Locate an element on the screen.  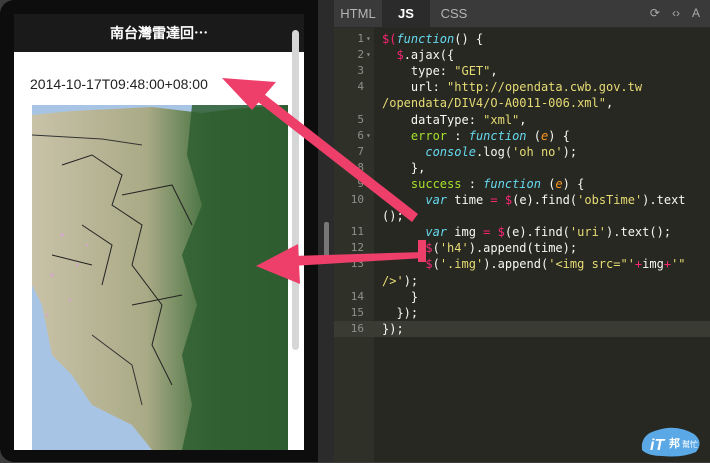
code-line: />'); is located at coordinates (522, 281).